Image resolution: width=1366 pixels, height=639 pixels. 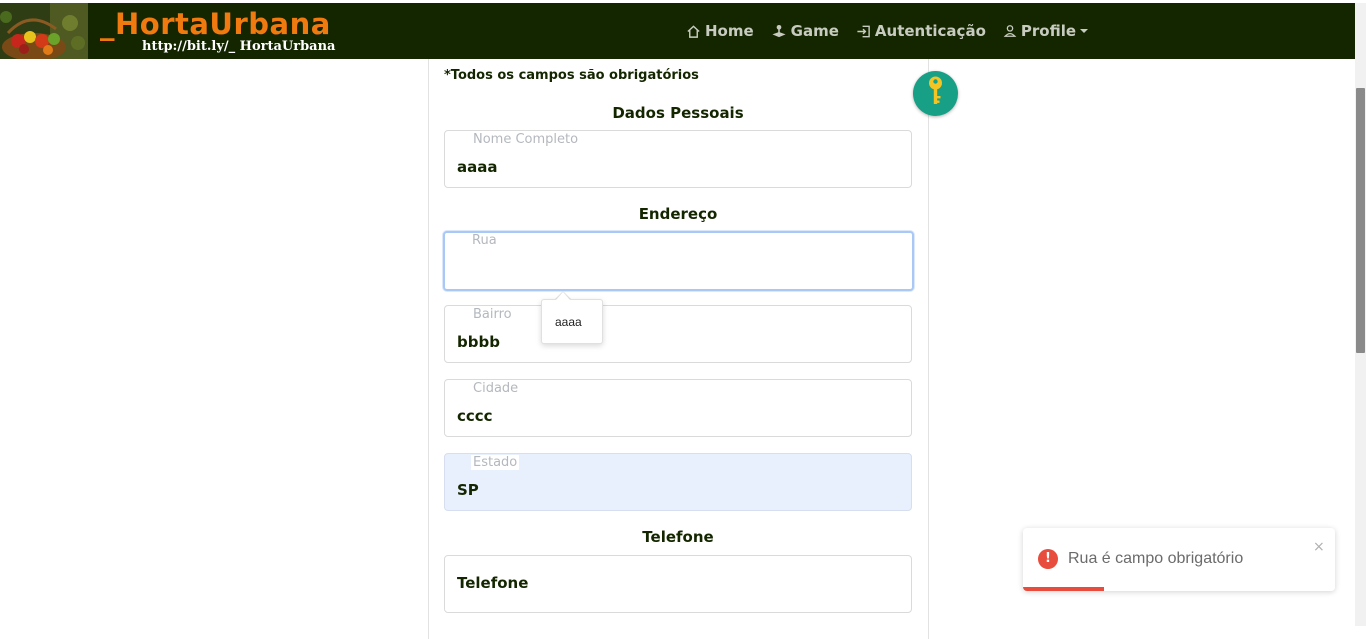 I want to click on user-icon, so click(x=1010, y=31).